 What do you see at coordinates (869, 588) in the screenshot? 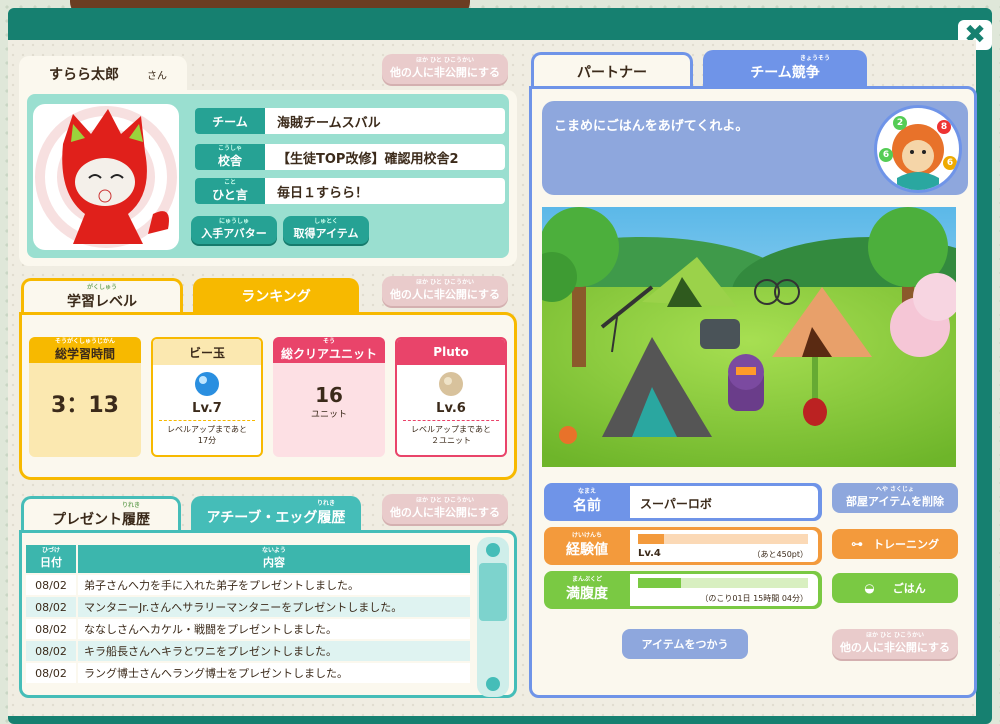
I see `bowl-icon: ◒` at bounding box center [869, 588].